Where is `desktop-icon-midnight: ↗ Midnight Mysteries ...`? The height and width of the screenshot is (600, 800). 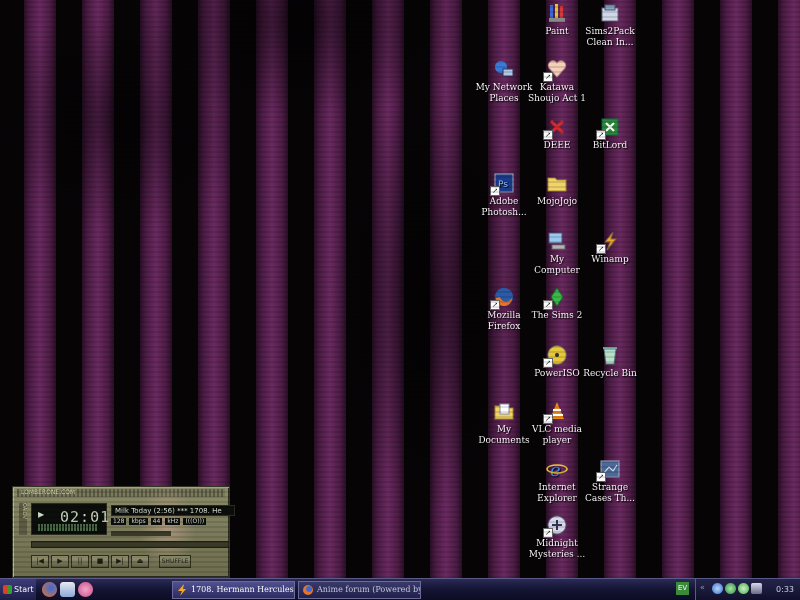
desktop-icon-midnight: ↗ Midnight Mysteries ... is located at coordinates (557, 537).